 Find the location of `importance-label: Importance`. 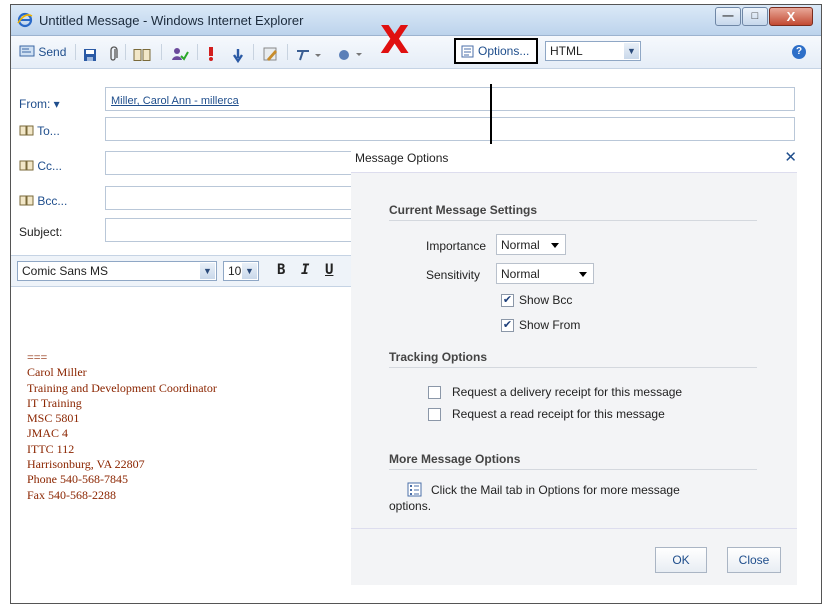

importance-label: Importance is located at coordinates (456, 246).